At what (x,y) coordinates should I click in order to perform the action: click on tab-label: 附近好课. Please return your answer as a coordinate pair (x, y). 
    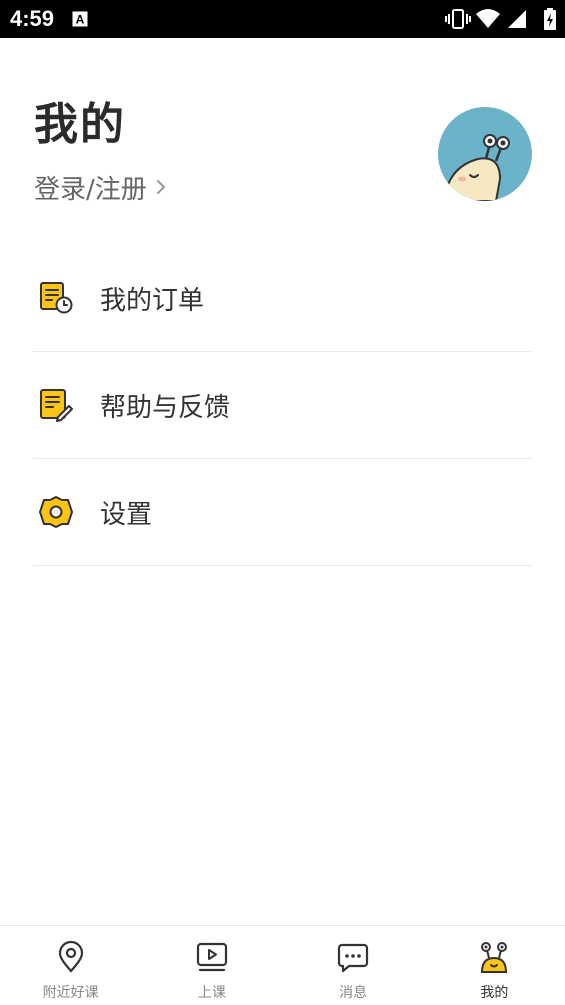
    Looking at the image, I should click on (70, 993).